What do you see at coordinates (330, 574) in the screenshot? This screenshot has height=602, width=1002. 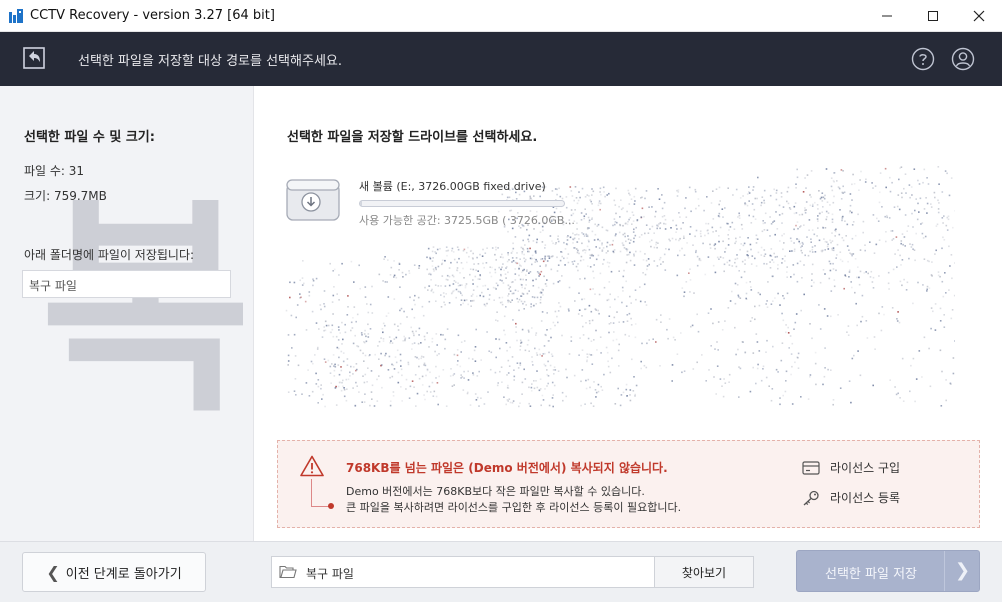 I see `destination-path-text: 복구 파일` at bounding box center [330, 574].